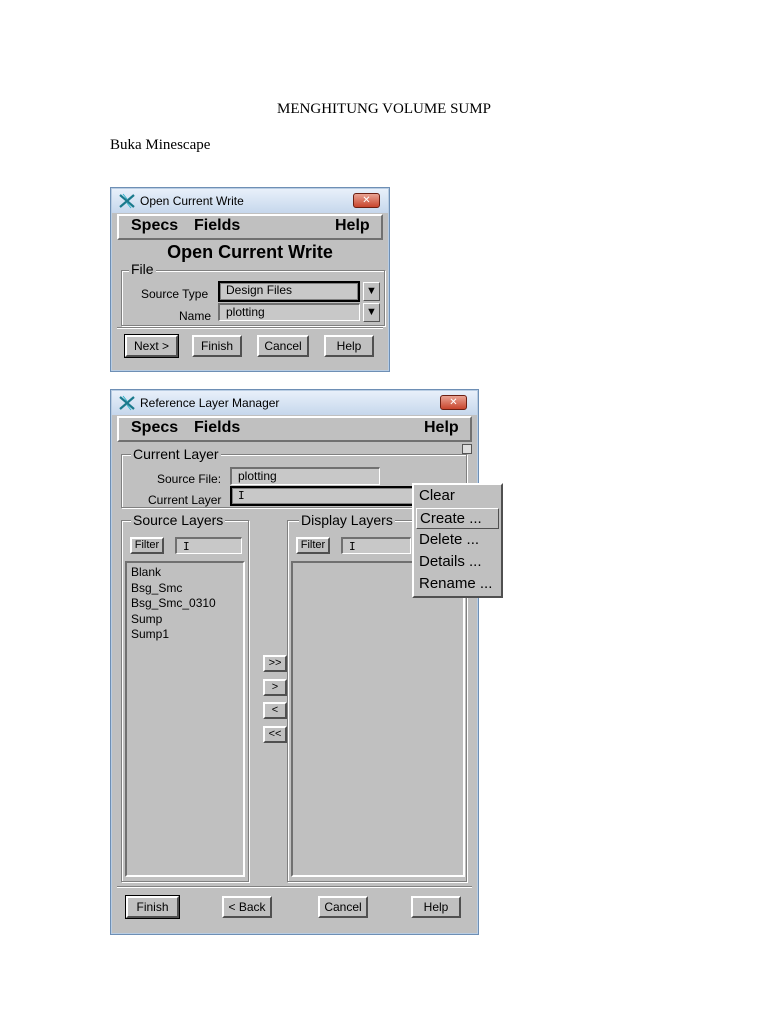 Image resolution: width=768 pixels, height=1024 pixels. Describe the element at coordinates (371, 312) in the screenshot. I see `name-dropdown-icon: ▼` at that location.